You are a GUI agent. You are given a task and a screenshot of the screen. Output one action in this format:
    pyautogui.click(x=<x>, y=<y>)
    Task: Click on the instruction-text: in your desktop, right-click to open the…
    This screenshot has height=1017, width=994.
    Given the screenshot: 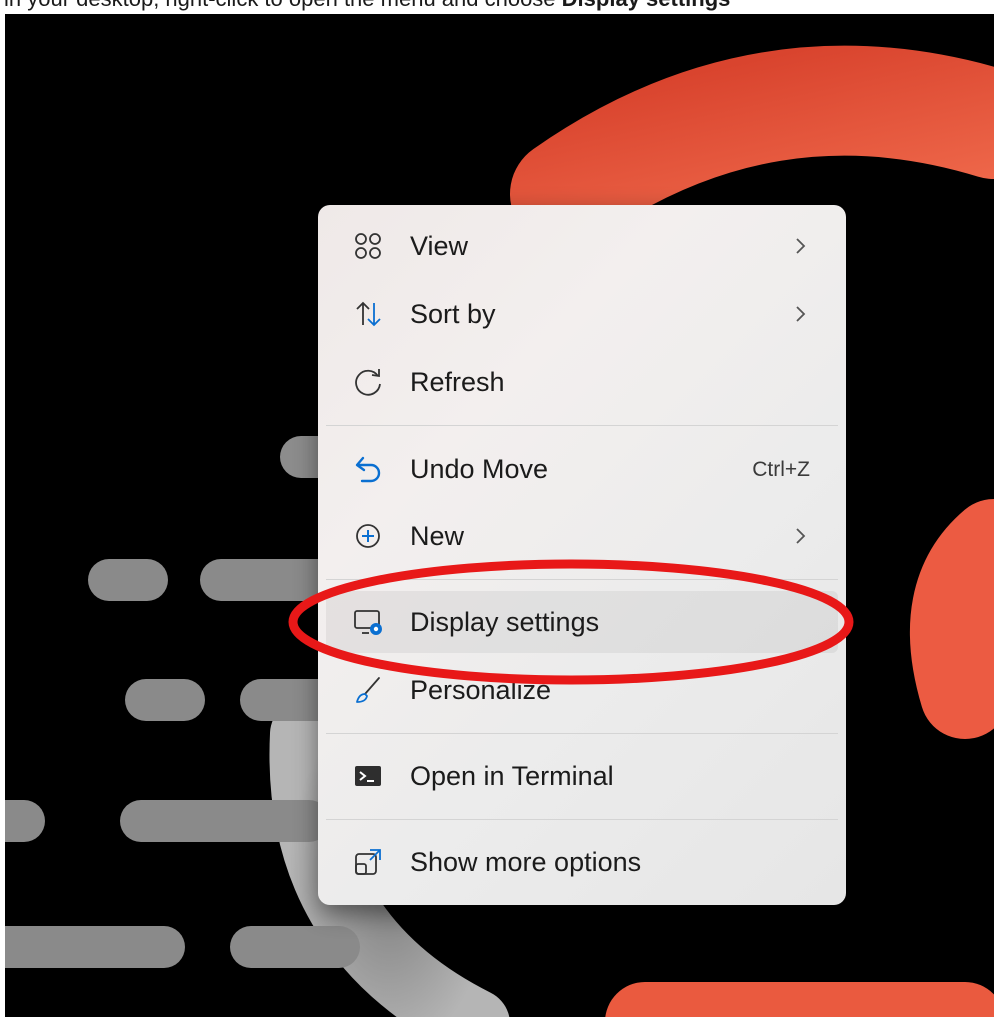 What is the action you would take?
    pyautogui.click(x=497, y=7)
    